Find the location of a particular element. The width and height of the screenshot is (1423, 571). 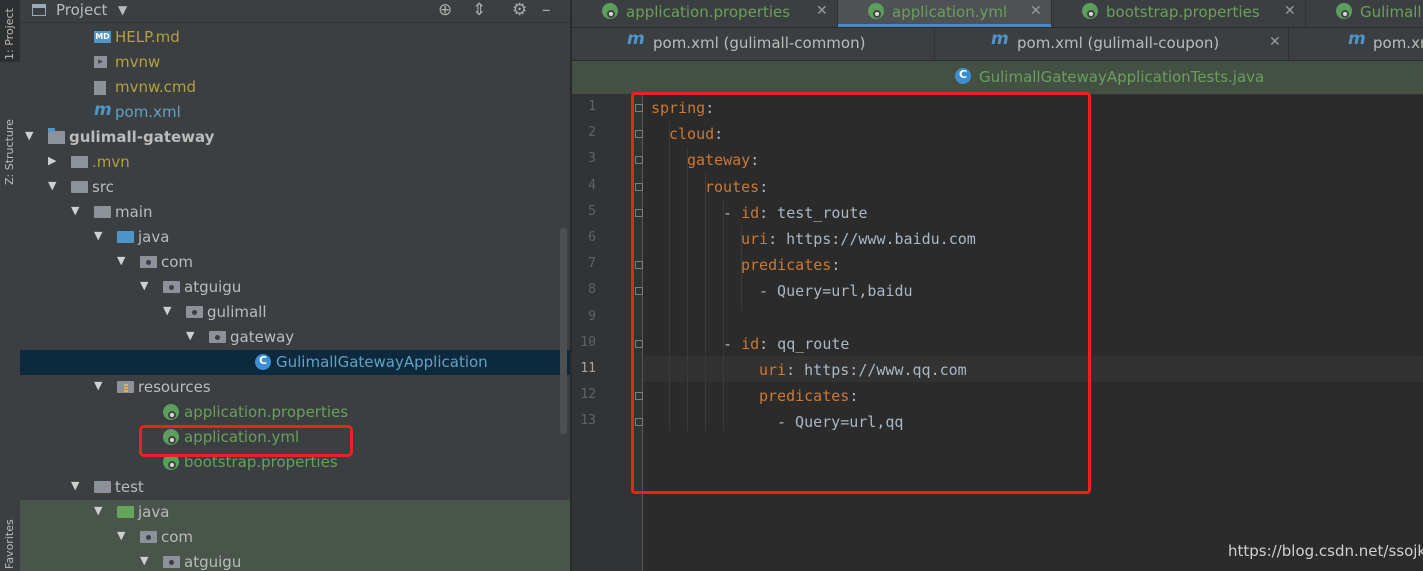

tree-item-label: gulimall-gateway is located at coordinates (142, 137).